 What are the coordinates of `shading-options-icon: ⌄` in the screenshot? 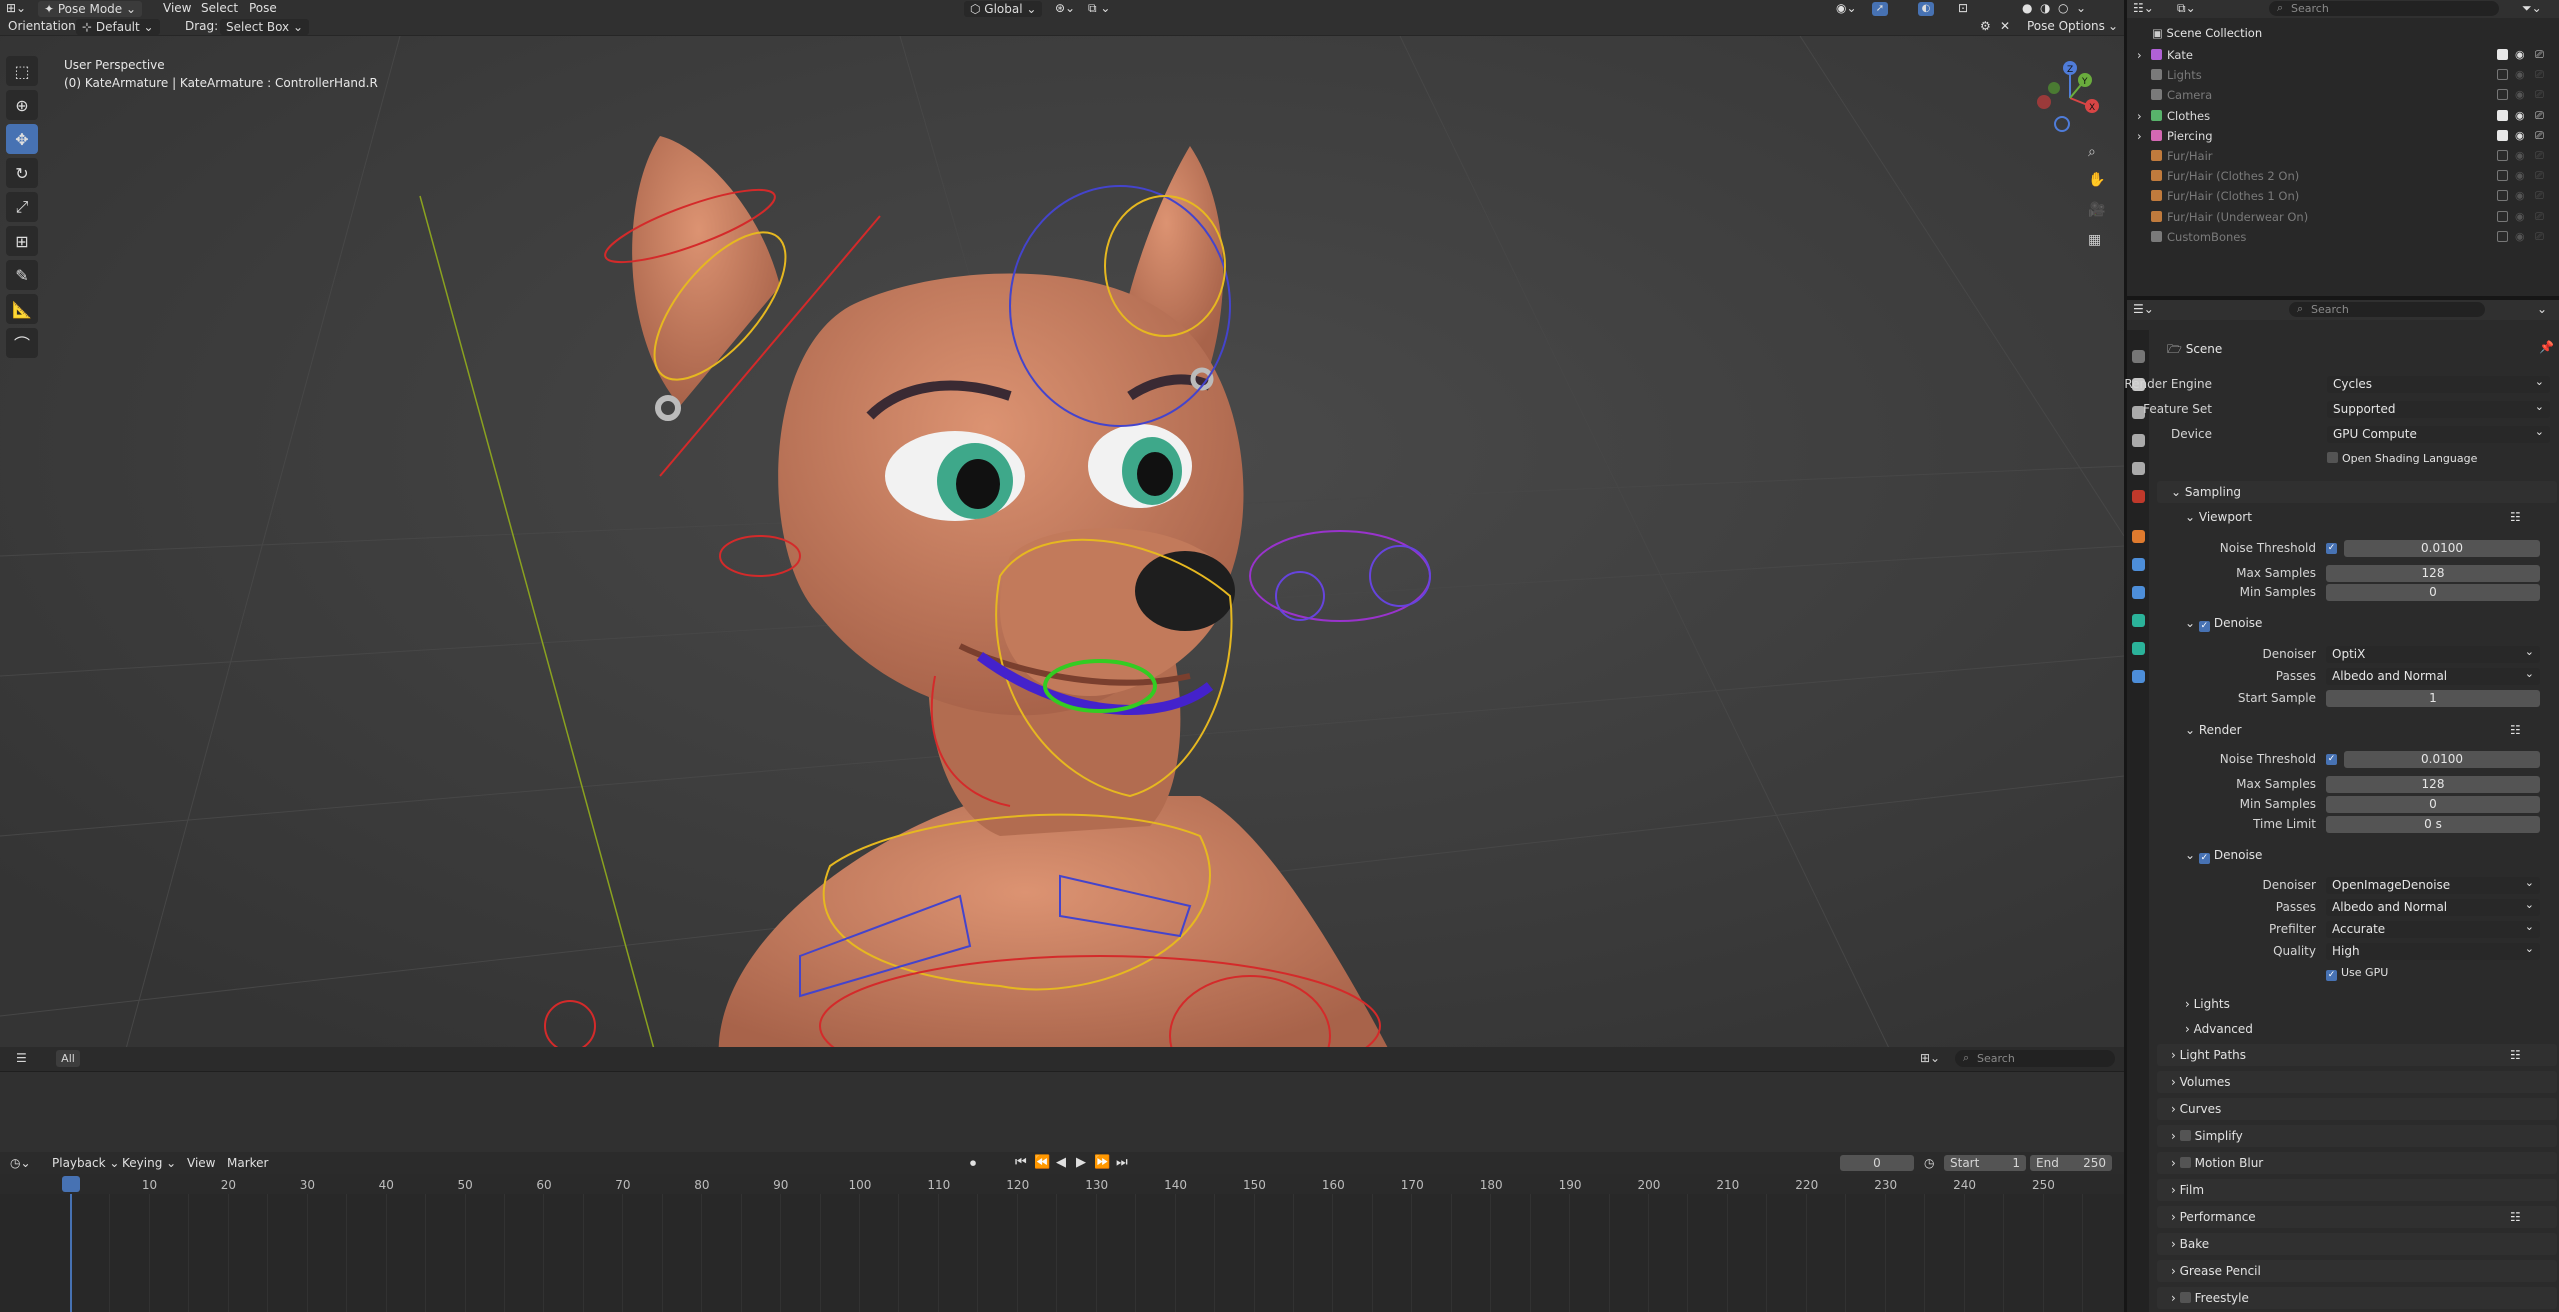 It's located at (2081, 8).